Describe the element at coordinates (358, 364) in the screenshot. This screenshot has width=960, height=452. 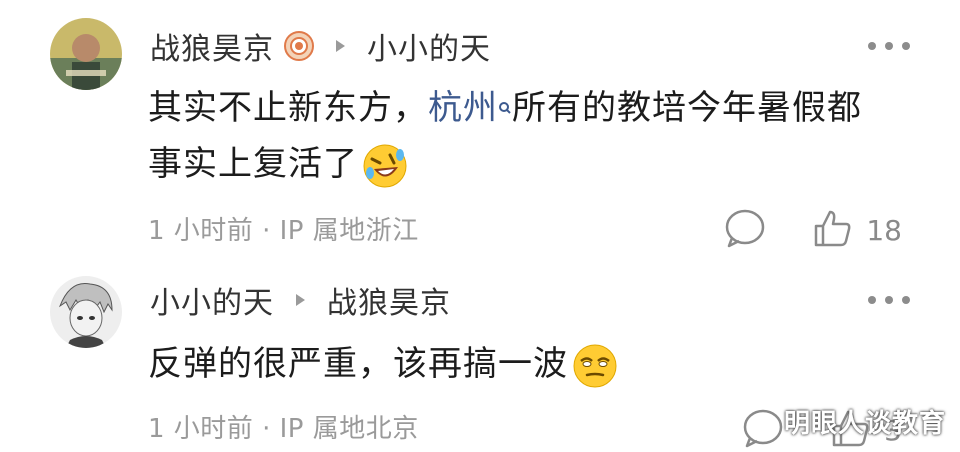
I see `comment-text: 反弹的很严重，该再搞一波` at that location.